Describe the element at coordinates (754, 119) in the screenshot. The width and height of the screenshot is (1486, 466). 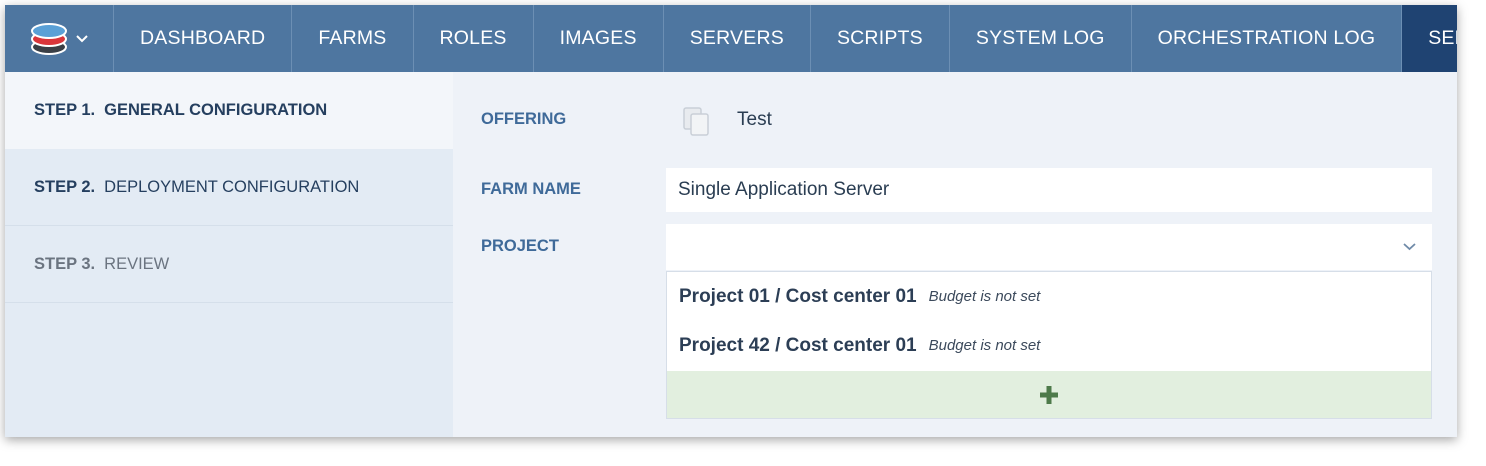
I see `offering-value: Test` at that location.